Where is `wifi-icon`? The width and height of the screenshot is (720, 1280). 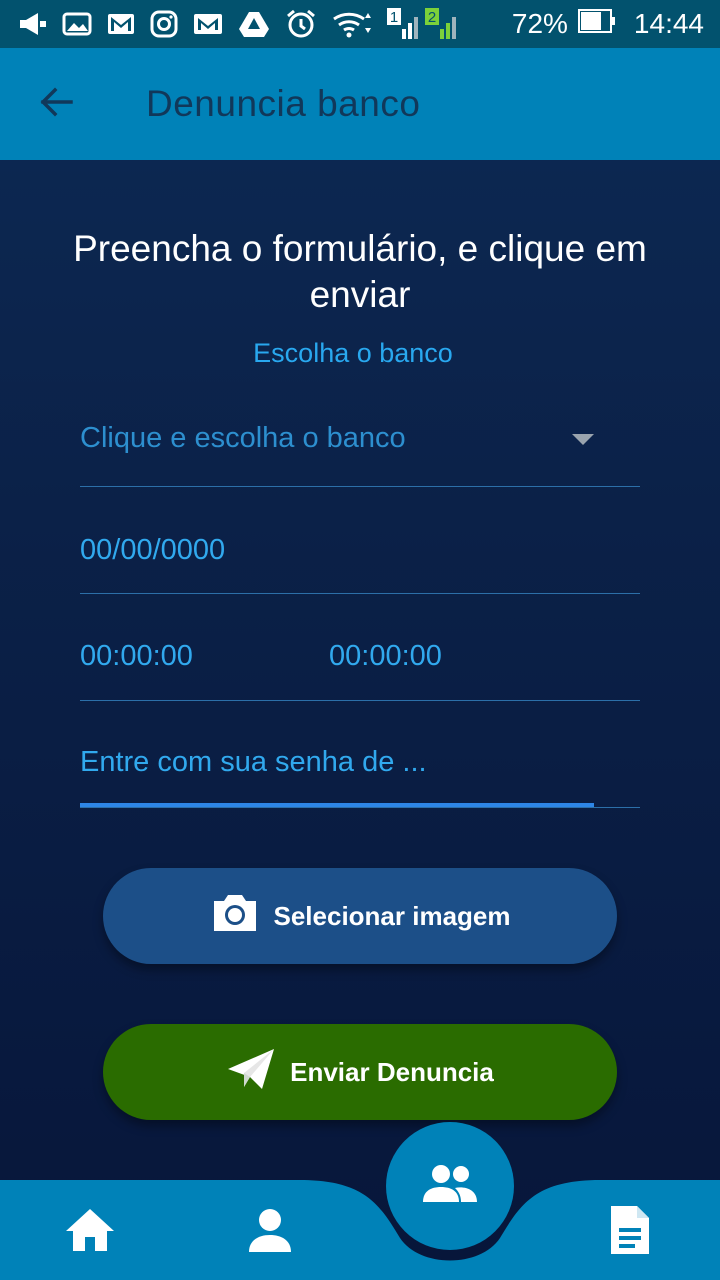 wifi-icon is located at coordinates (352, 24).